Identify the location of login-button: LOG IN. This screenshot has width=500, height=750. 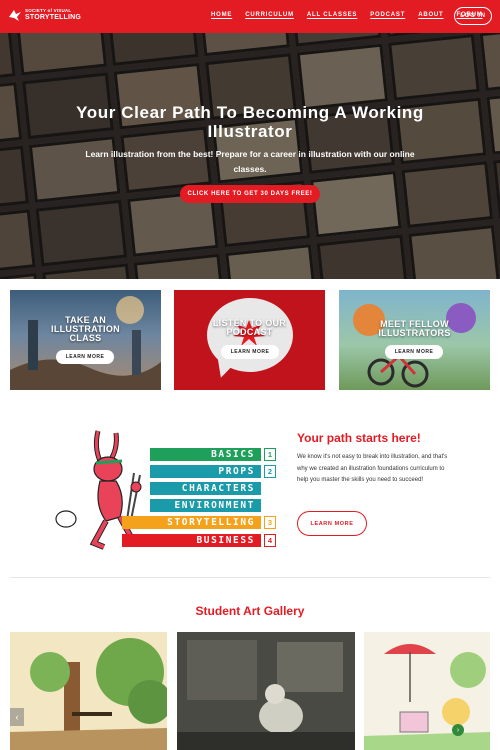
(473, 16).